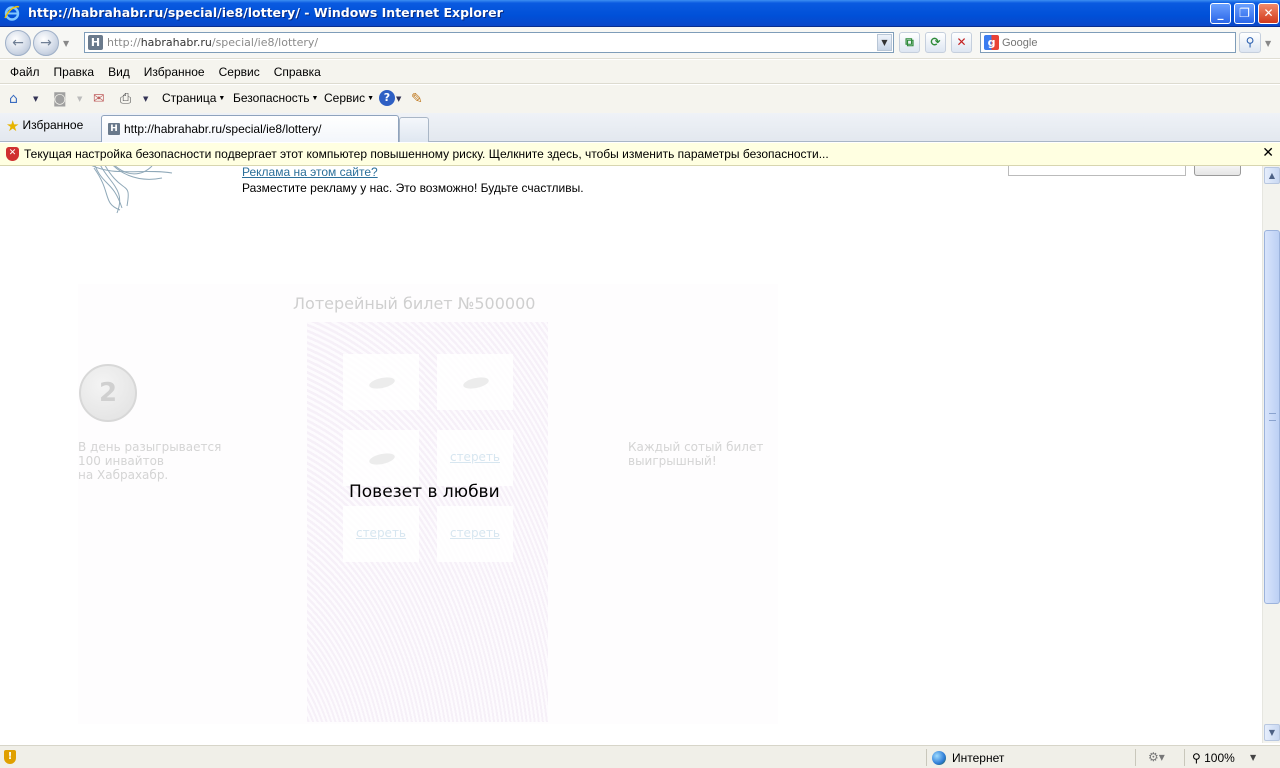 The height and width of the screenshot is (768, 1280). What do you see at coordinates (424, 492) in the screenshot?
I see `lottery-result-text: Повезет в любви` at bounding box center [424, 492].